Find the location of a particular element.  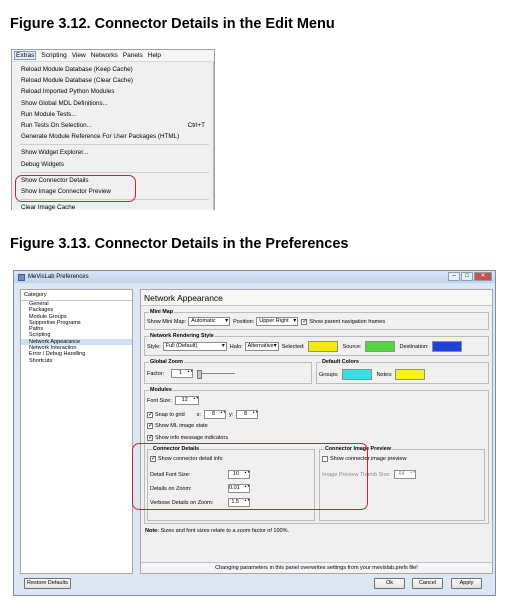

menu-view: View is located at coordinates (79, 55).